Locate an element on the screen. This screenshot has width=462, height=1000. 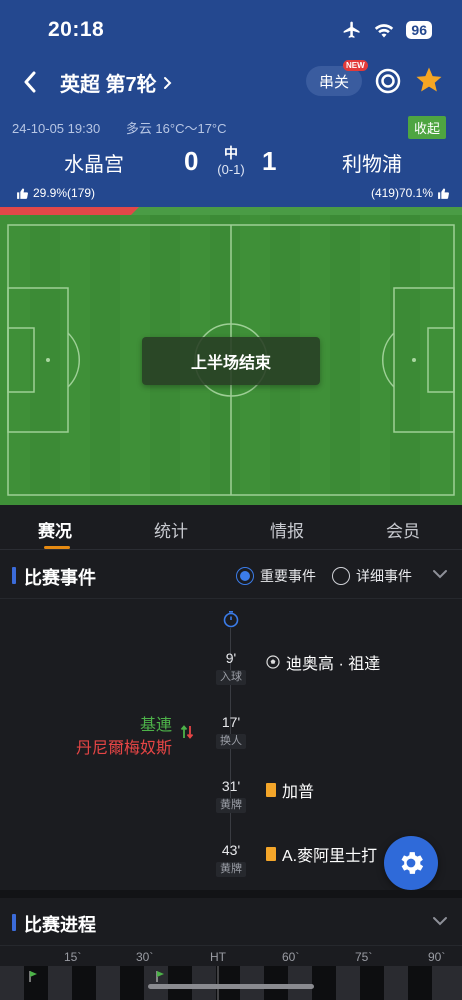
tab-info: 情报 is located at coordinates (287, 529).